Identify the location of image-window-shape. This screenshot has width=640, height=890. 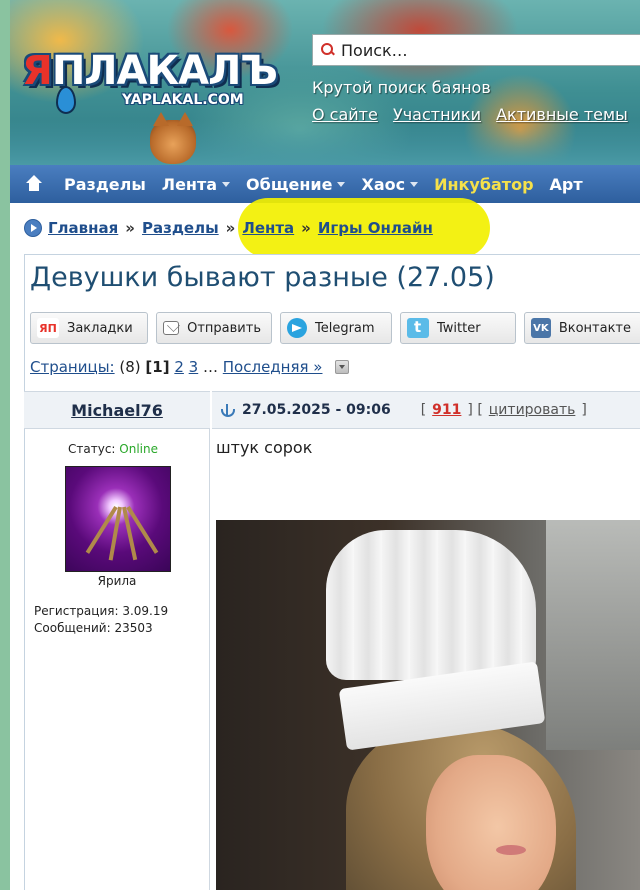
(593, 635).